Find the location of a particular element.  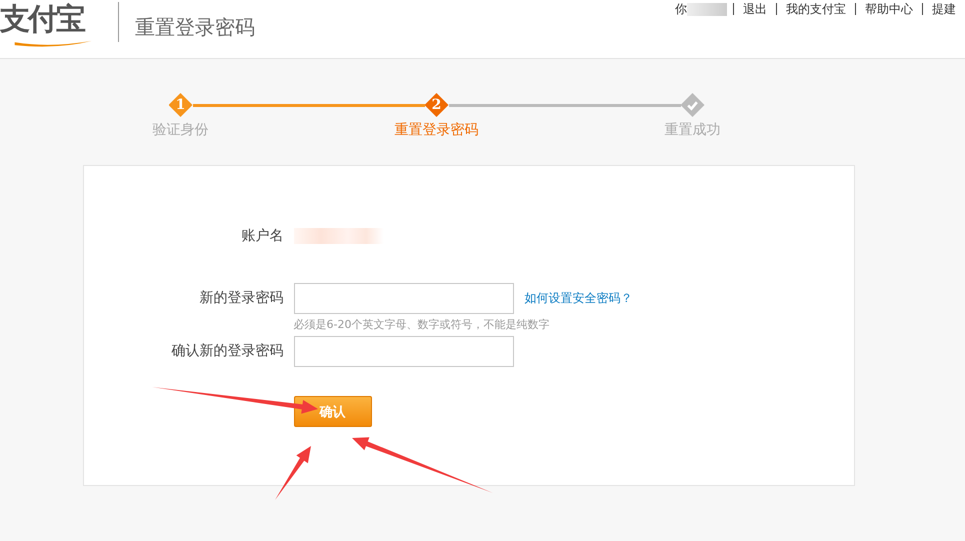

step-marker: 2 is located at coordinates (436, 105).